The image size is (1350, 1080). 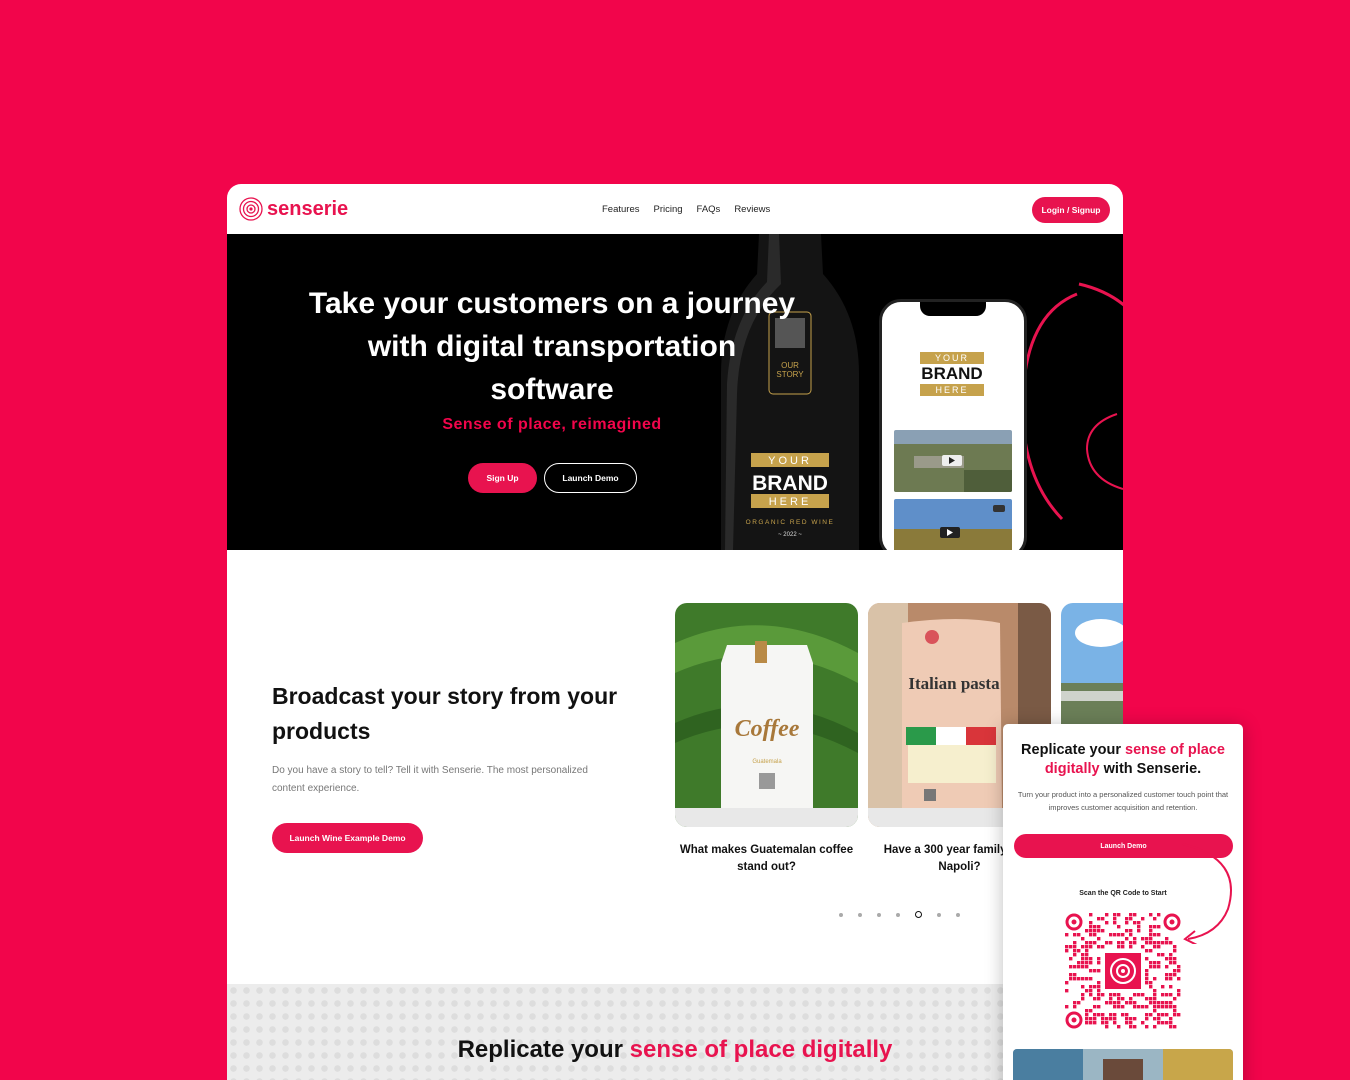 What do you see at coordinates (502, 478) in the screenshot?
I see `signup-button: Sign Up` at bounding box center [502, 478].